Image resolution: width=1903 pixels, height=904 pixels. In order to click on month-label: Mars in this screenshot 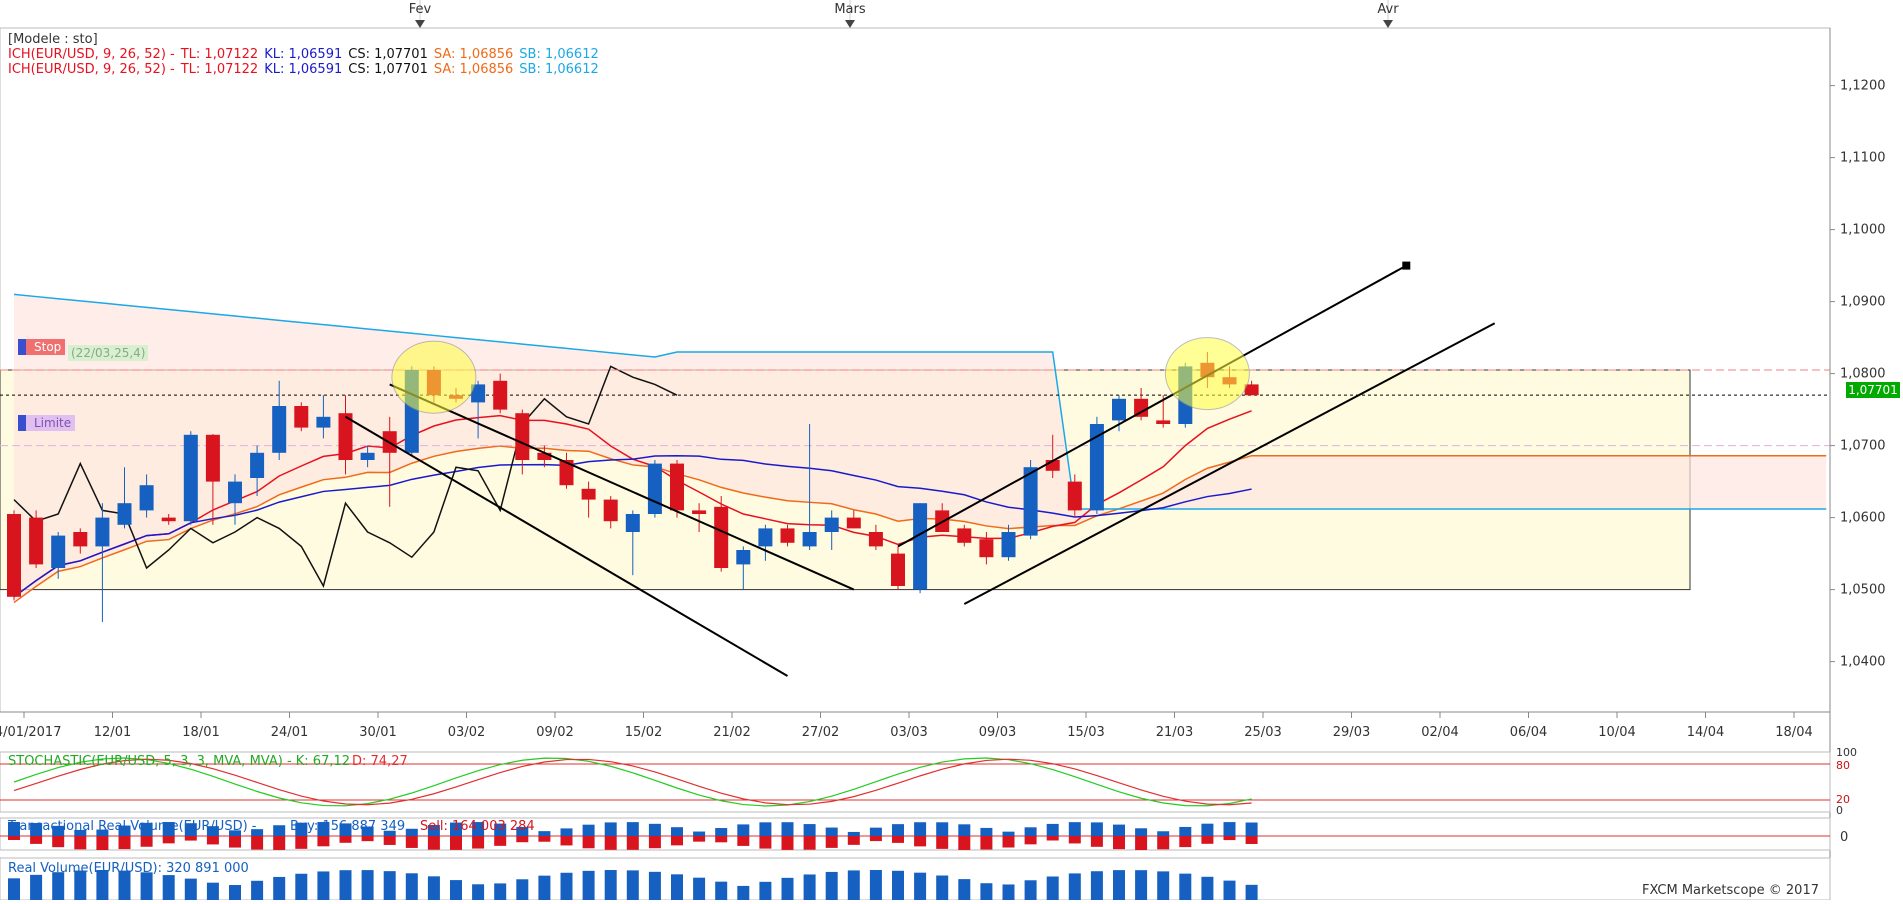, I will do `click(850, 9)`.